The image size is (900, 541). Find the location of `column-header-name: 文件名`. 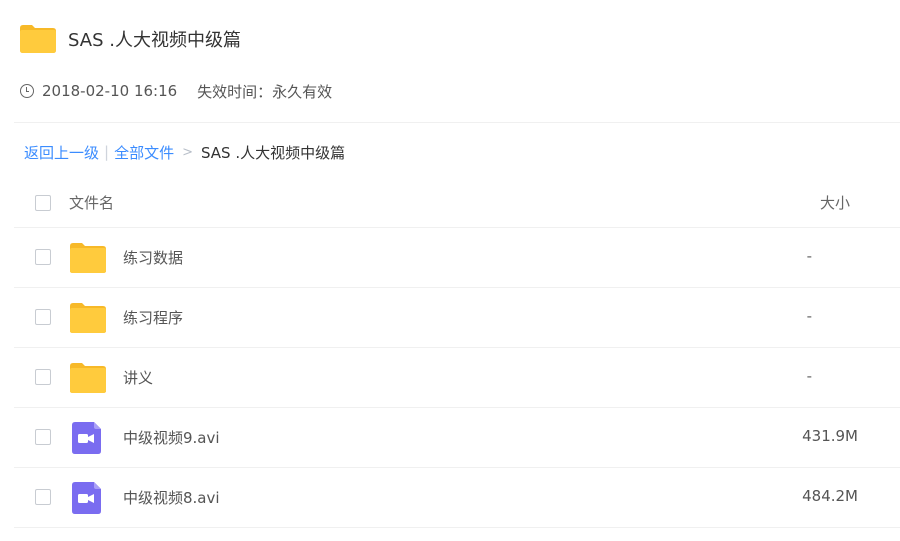

column-header-name: 文件名 is located at coordinates (91, 202).